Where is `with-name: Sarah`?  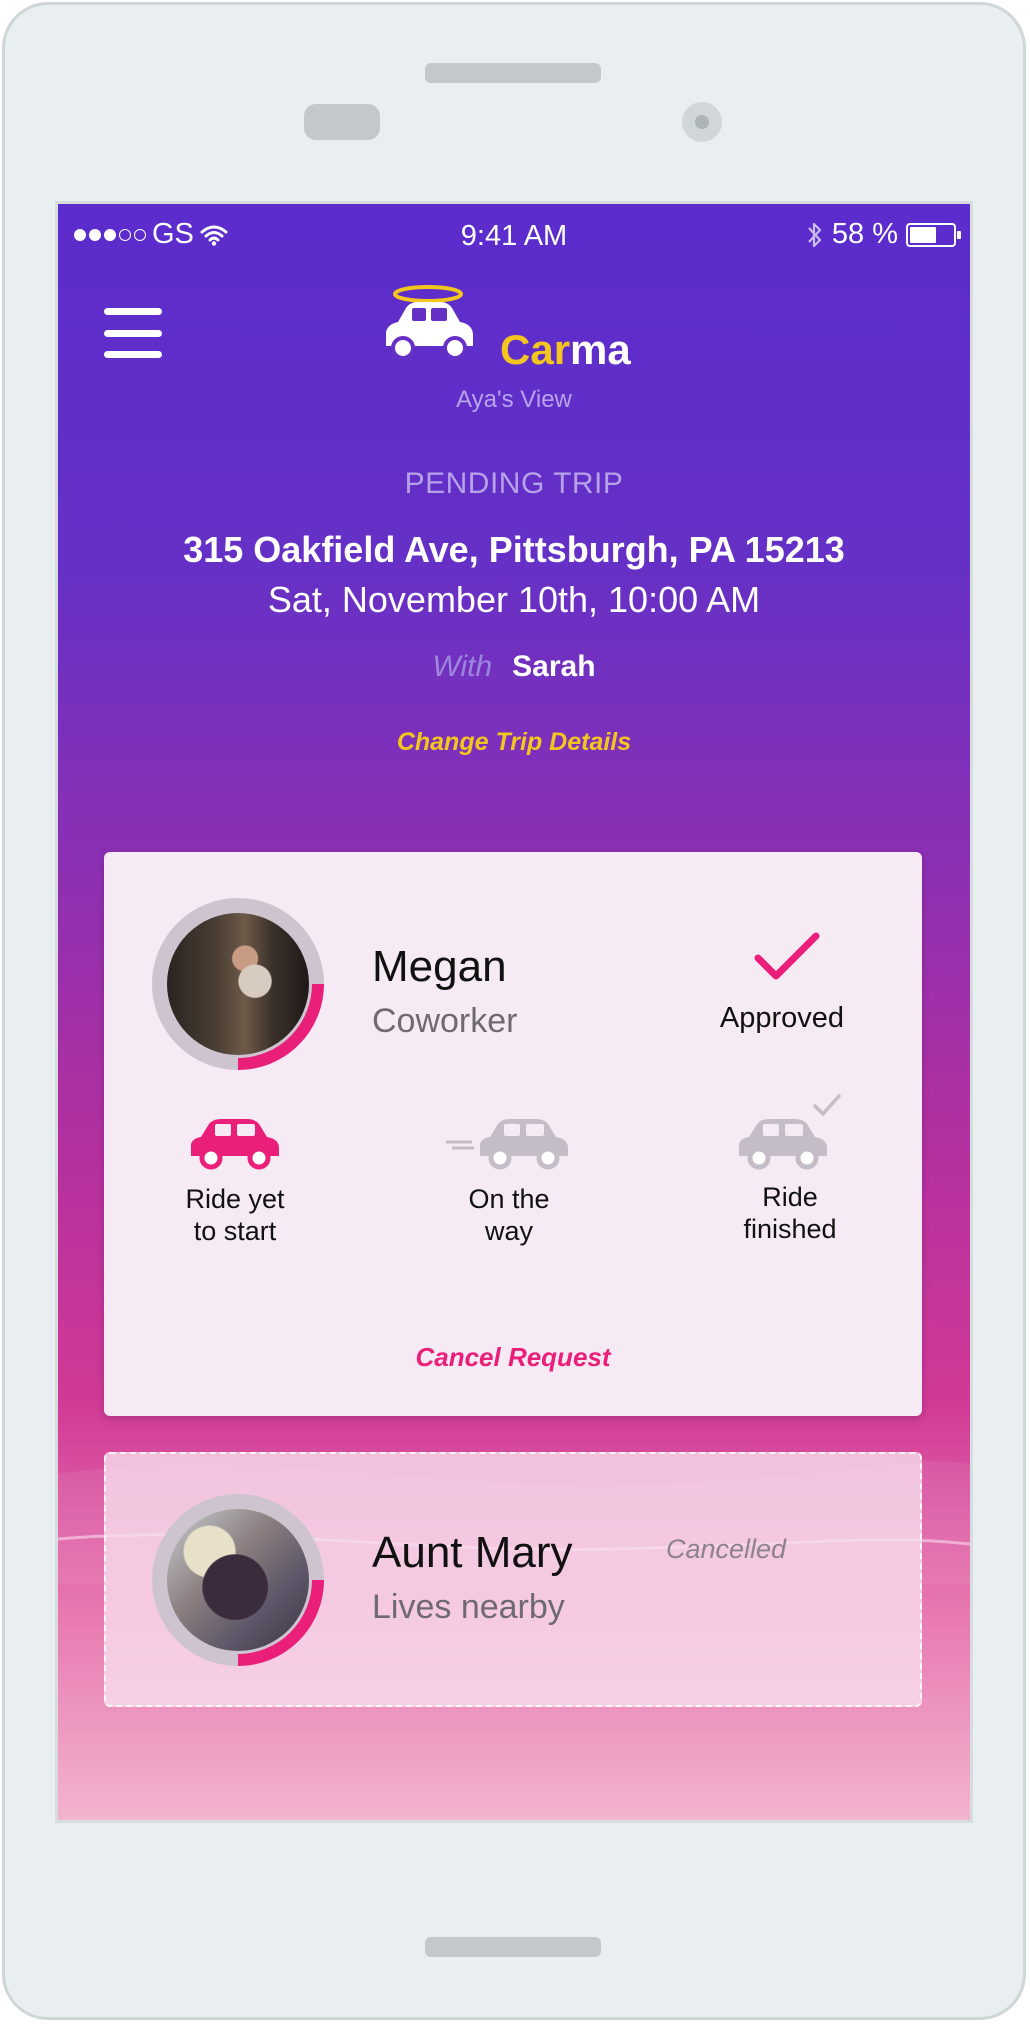 with-name: Sarah is located at coordinates (554, 666).